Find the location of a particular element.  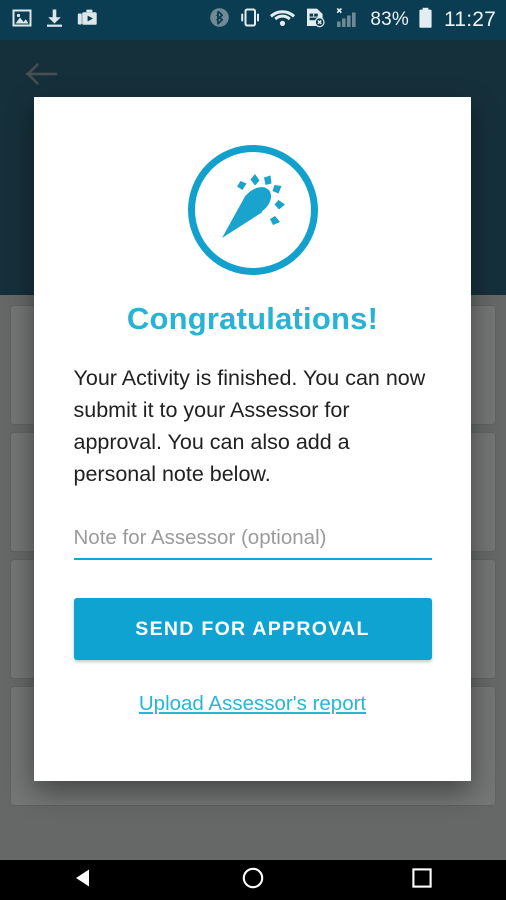

party-popper-icon is located at coordinates (253, 210).